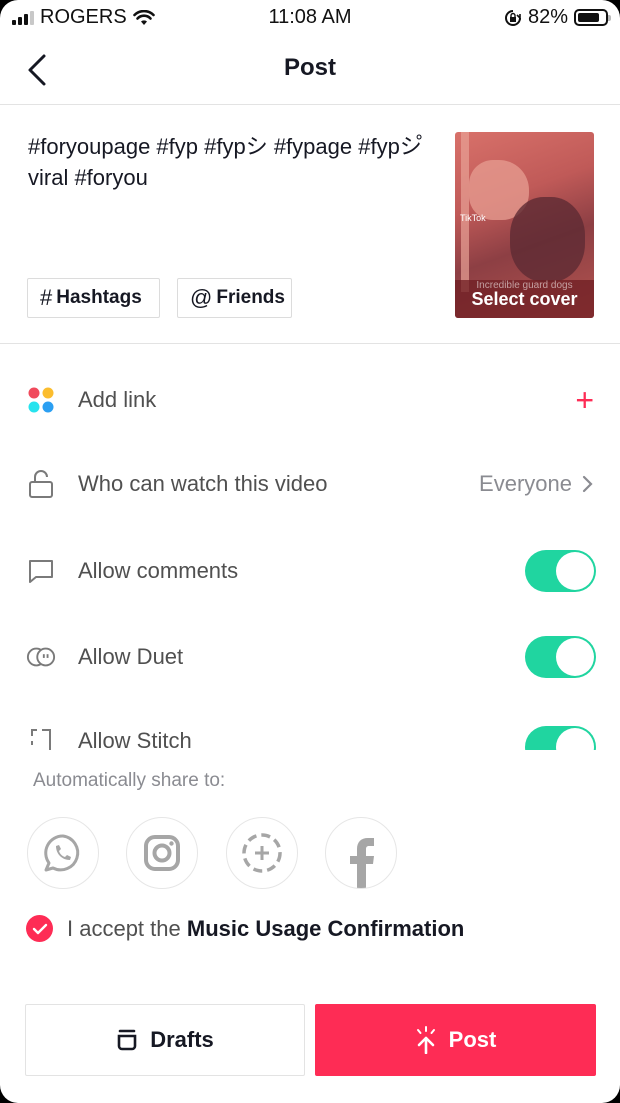  I want to click on music-usage-link: Music Usage Confirmation, so click(325, 928).